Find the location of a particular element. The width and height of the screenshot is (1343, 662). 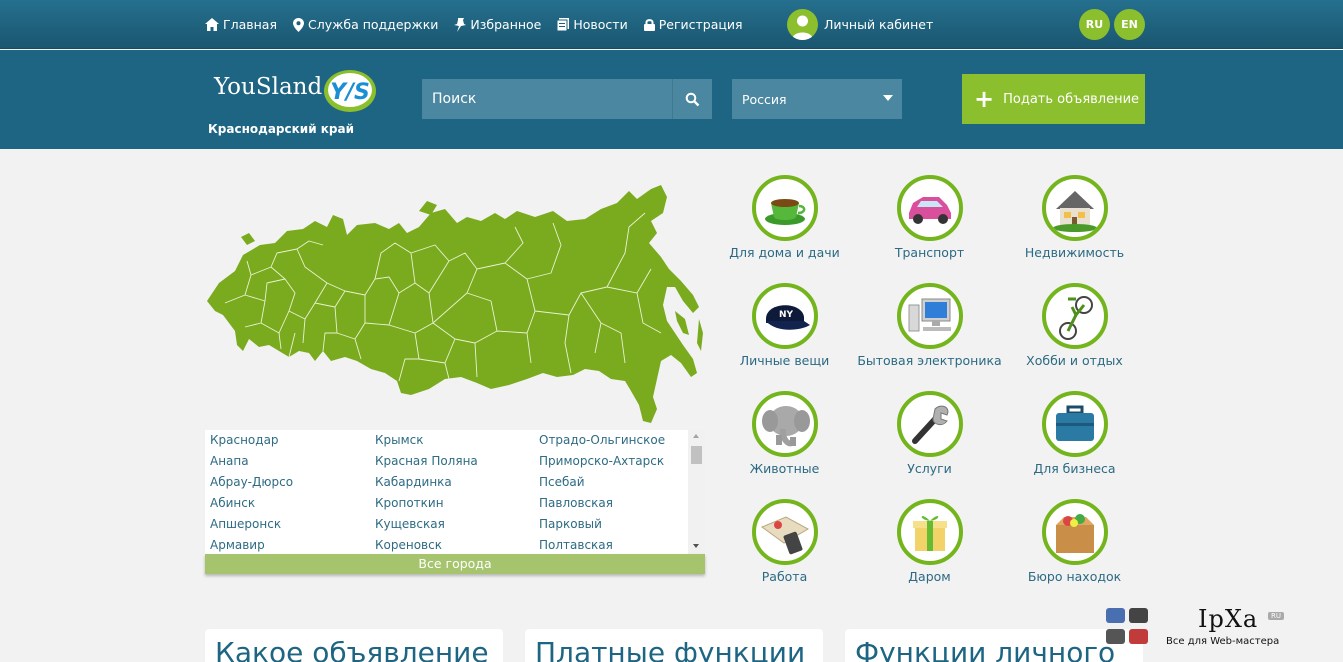

city-link: Псебай is located at coordinates (602, 482).